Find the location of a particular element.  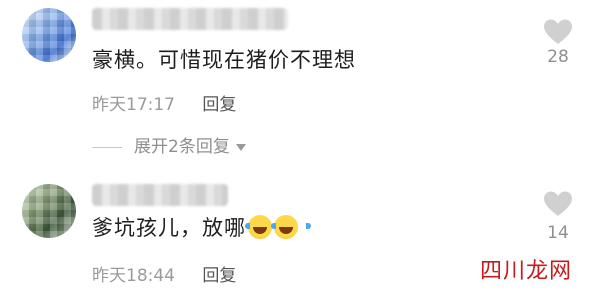

comment-meta: 昨天18:44 回复 is located at coordinates (164, 273).